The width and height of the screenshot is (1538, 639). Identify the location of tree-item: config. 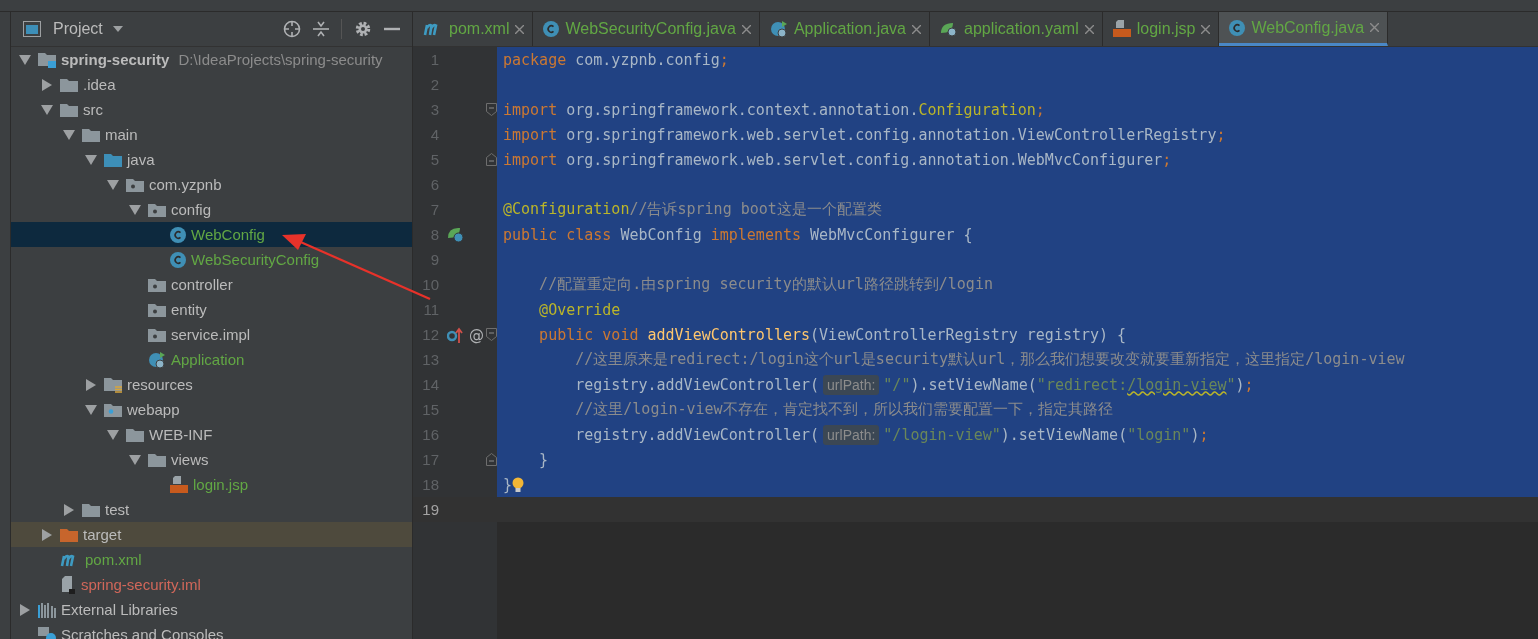
(211, 209).